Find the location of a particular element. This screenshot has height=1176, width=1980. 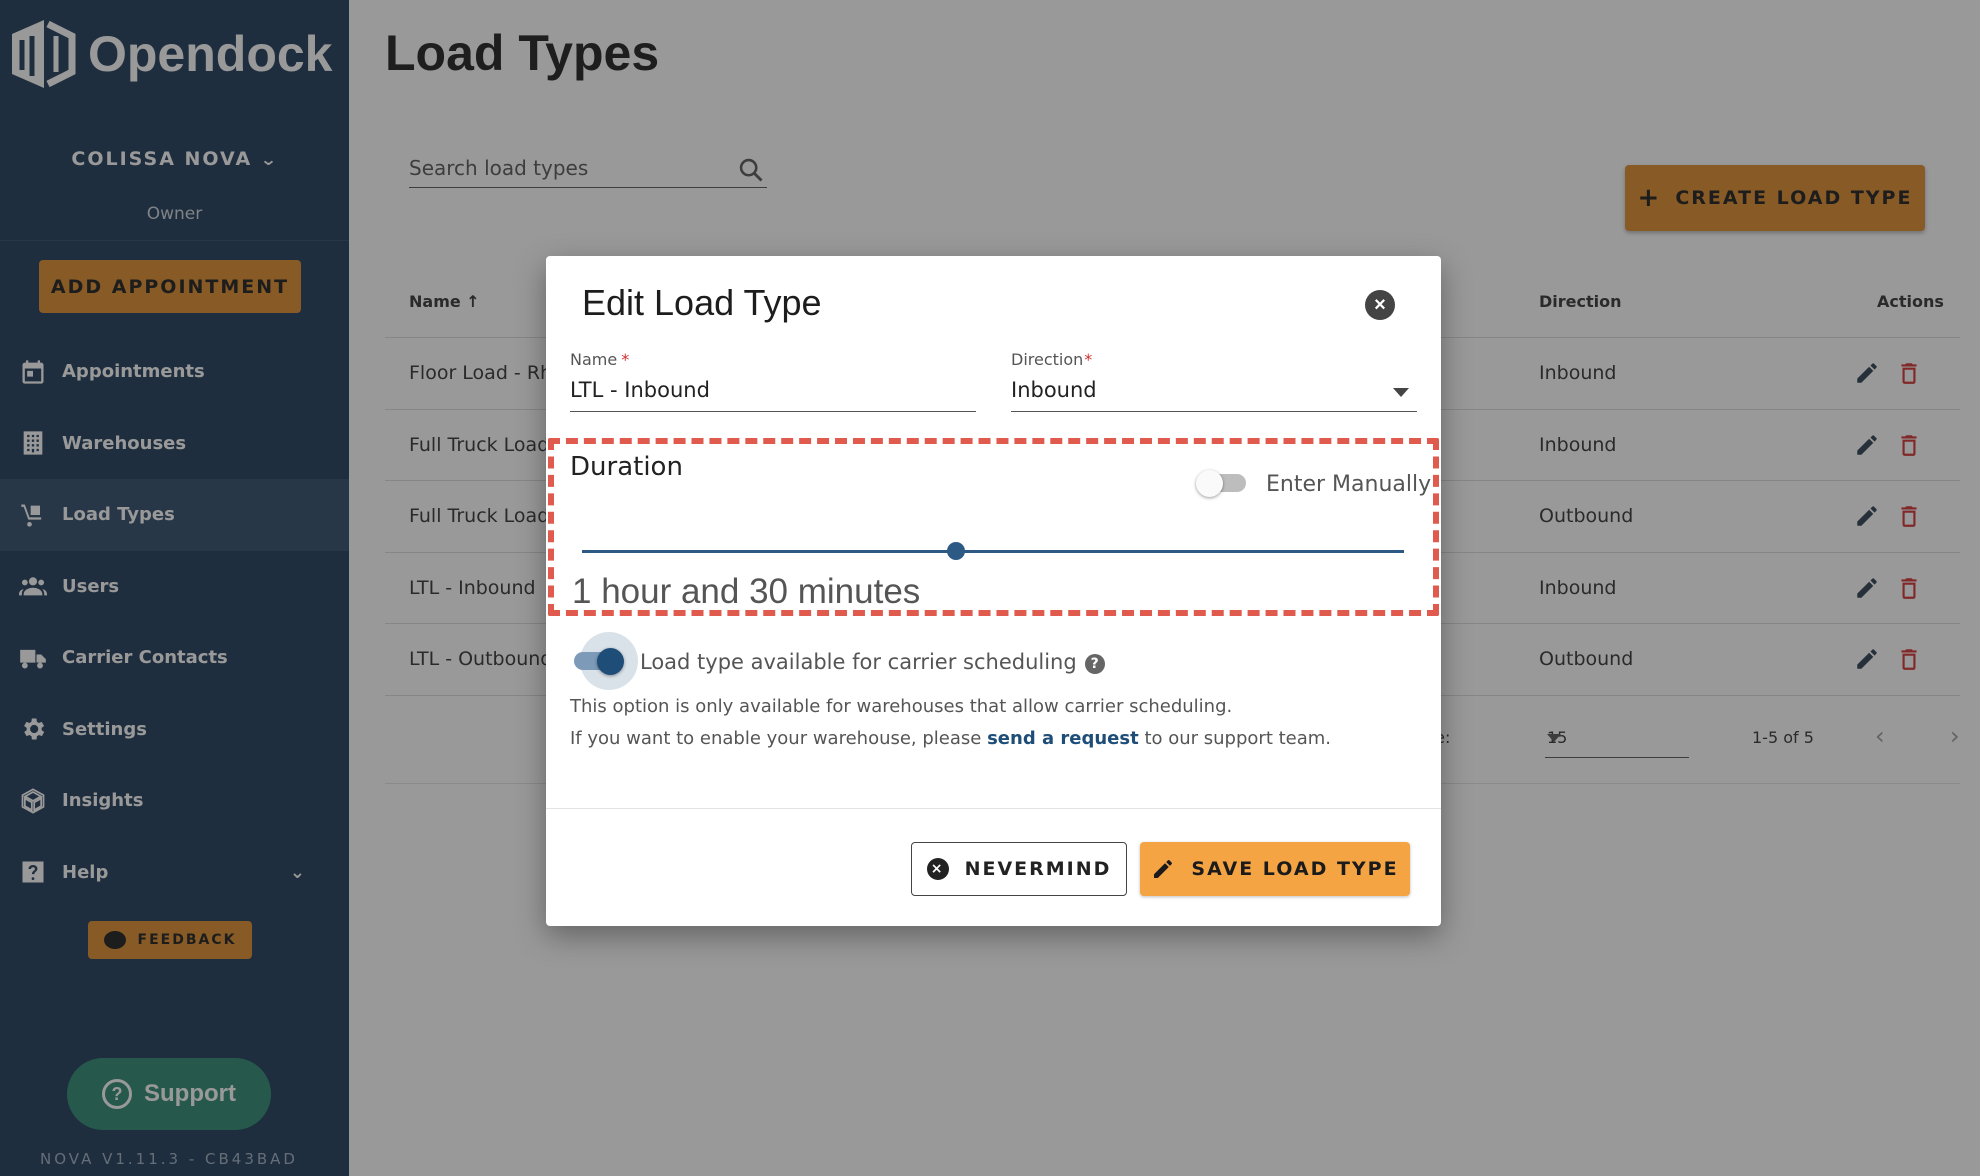

duration-slider is located at coordinates (993, 551).